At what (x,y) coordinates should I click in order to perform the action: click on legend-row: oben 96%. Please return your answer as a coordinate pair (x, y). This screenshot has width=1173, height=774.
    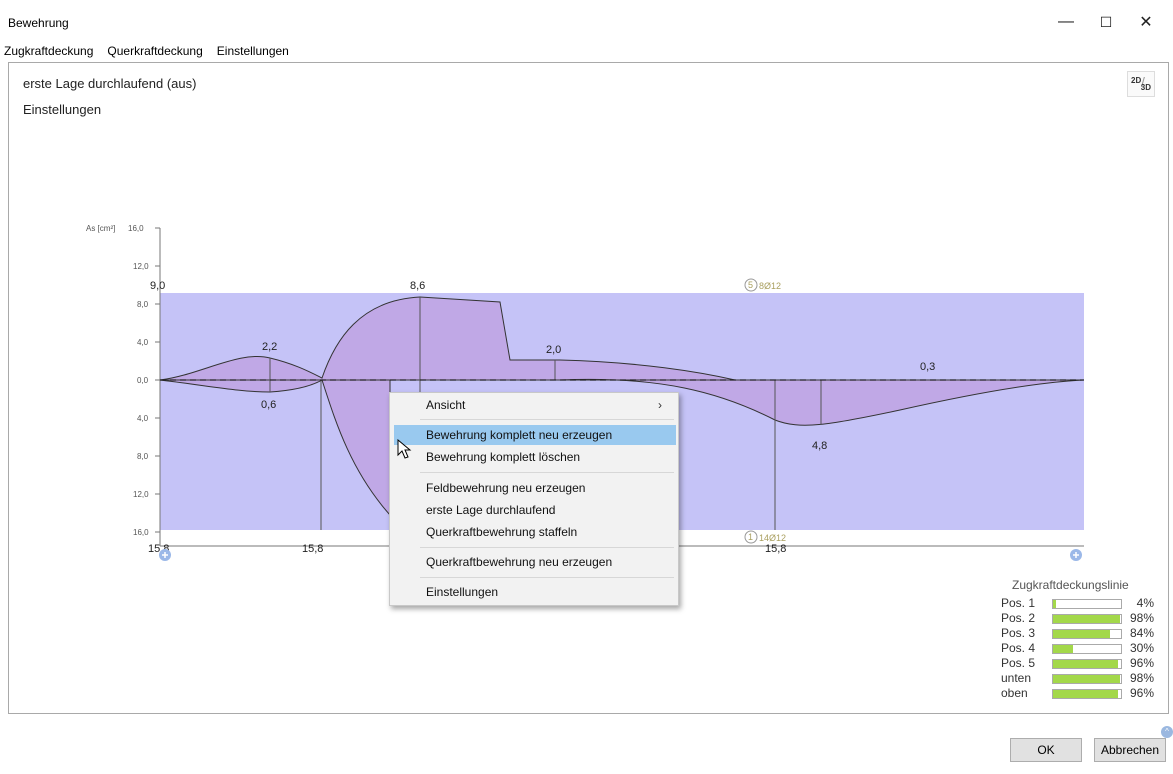
    Looking at the image, I should click on (1080, 693).